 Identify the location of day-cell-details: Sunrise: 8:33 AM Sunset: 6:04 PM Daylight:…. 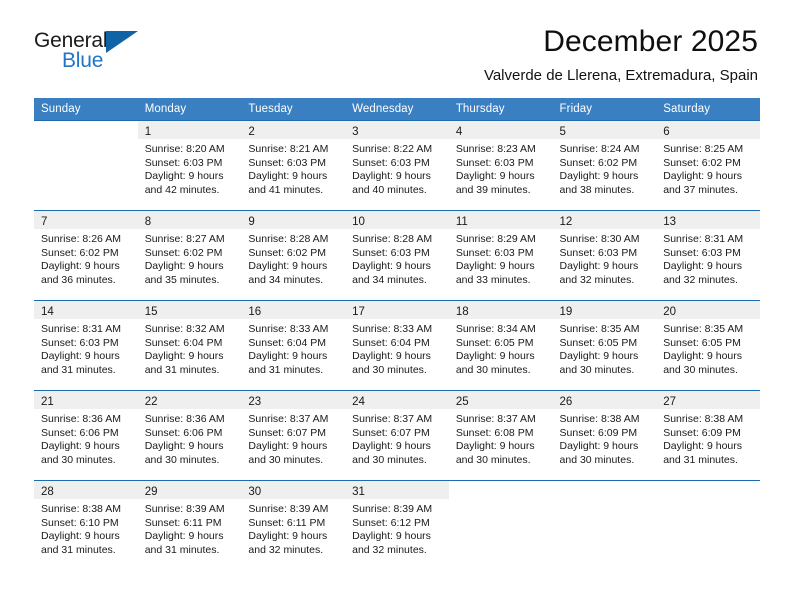
(397, 348).